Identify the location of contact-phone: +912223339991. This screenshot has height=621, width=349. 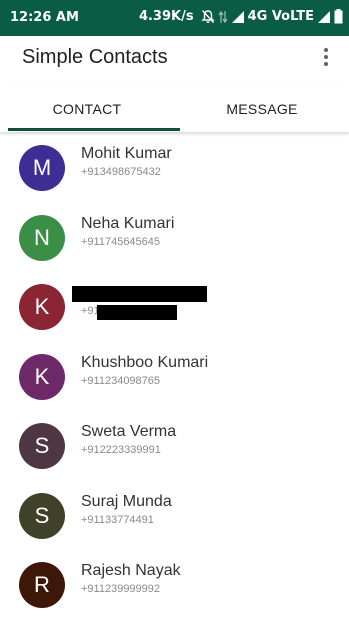
(121, 450).